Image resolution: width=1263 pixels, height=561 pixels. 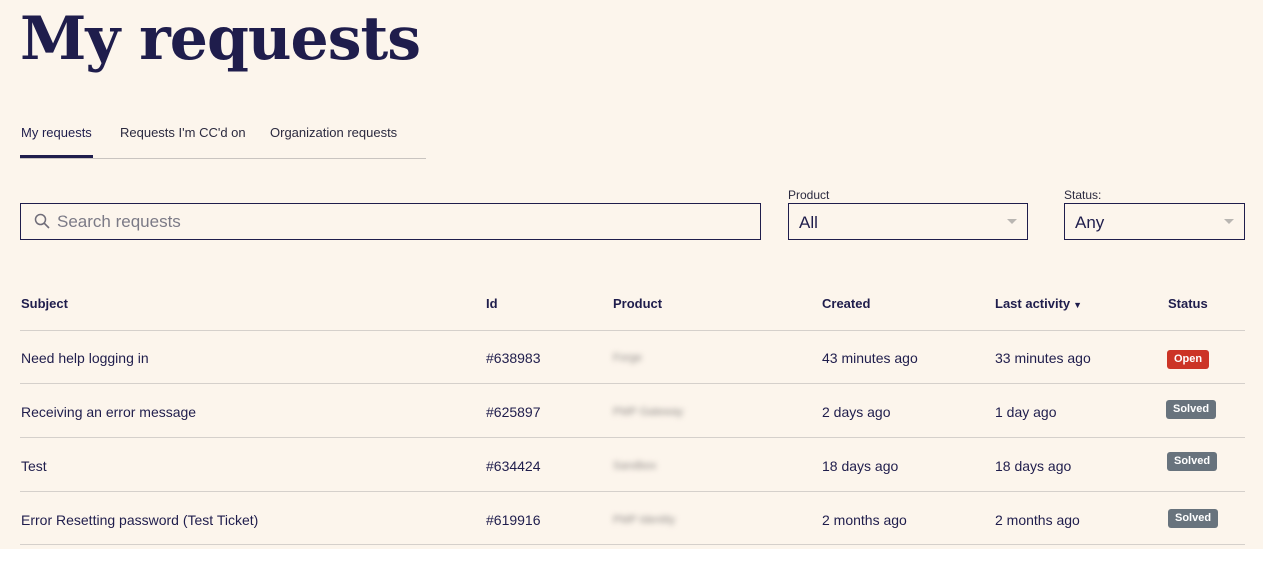 What do you see at coordinates (56, 132) in the screenshot?
I see `tab-my-requests: My requests` at bounding box center [56, 132].